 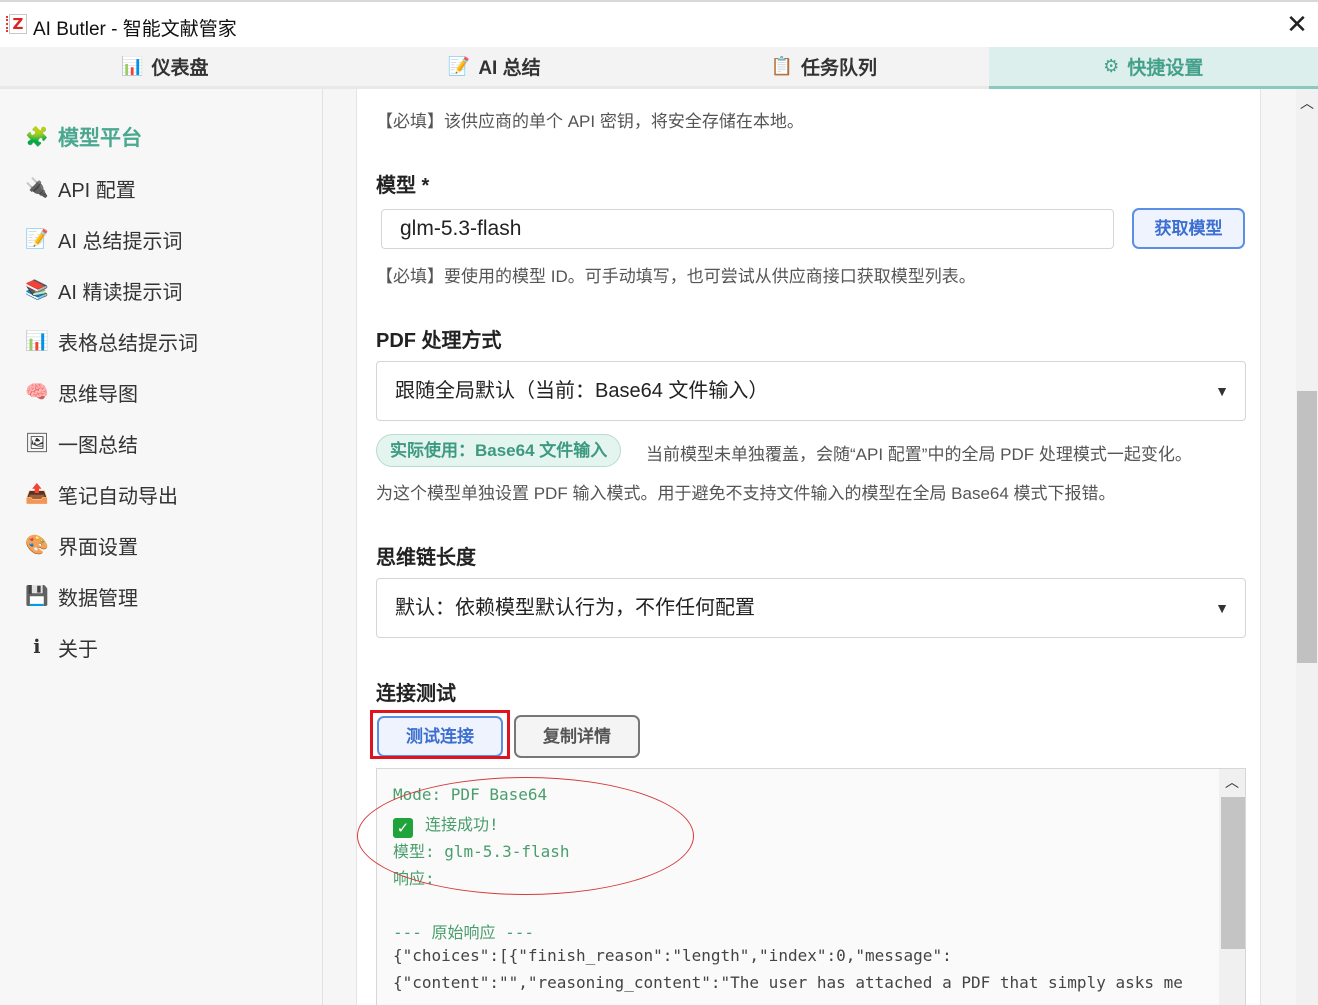 I want to click on log-line: 响应:, so click(x=414, y=878).